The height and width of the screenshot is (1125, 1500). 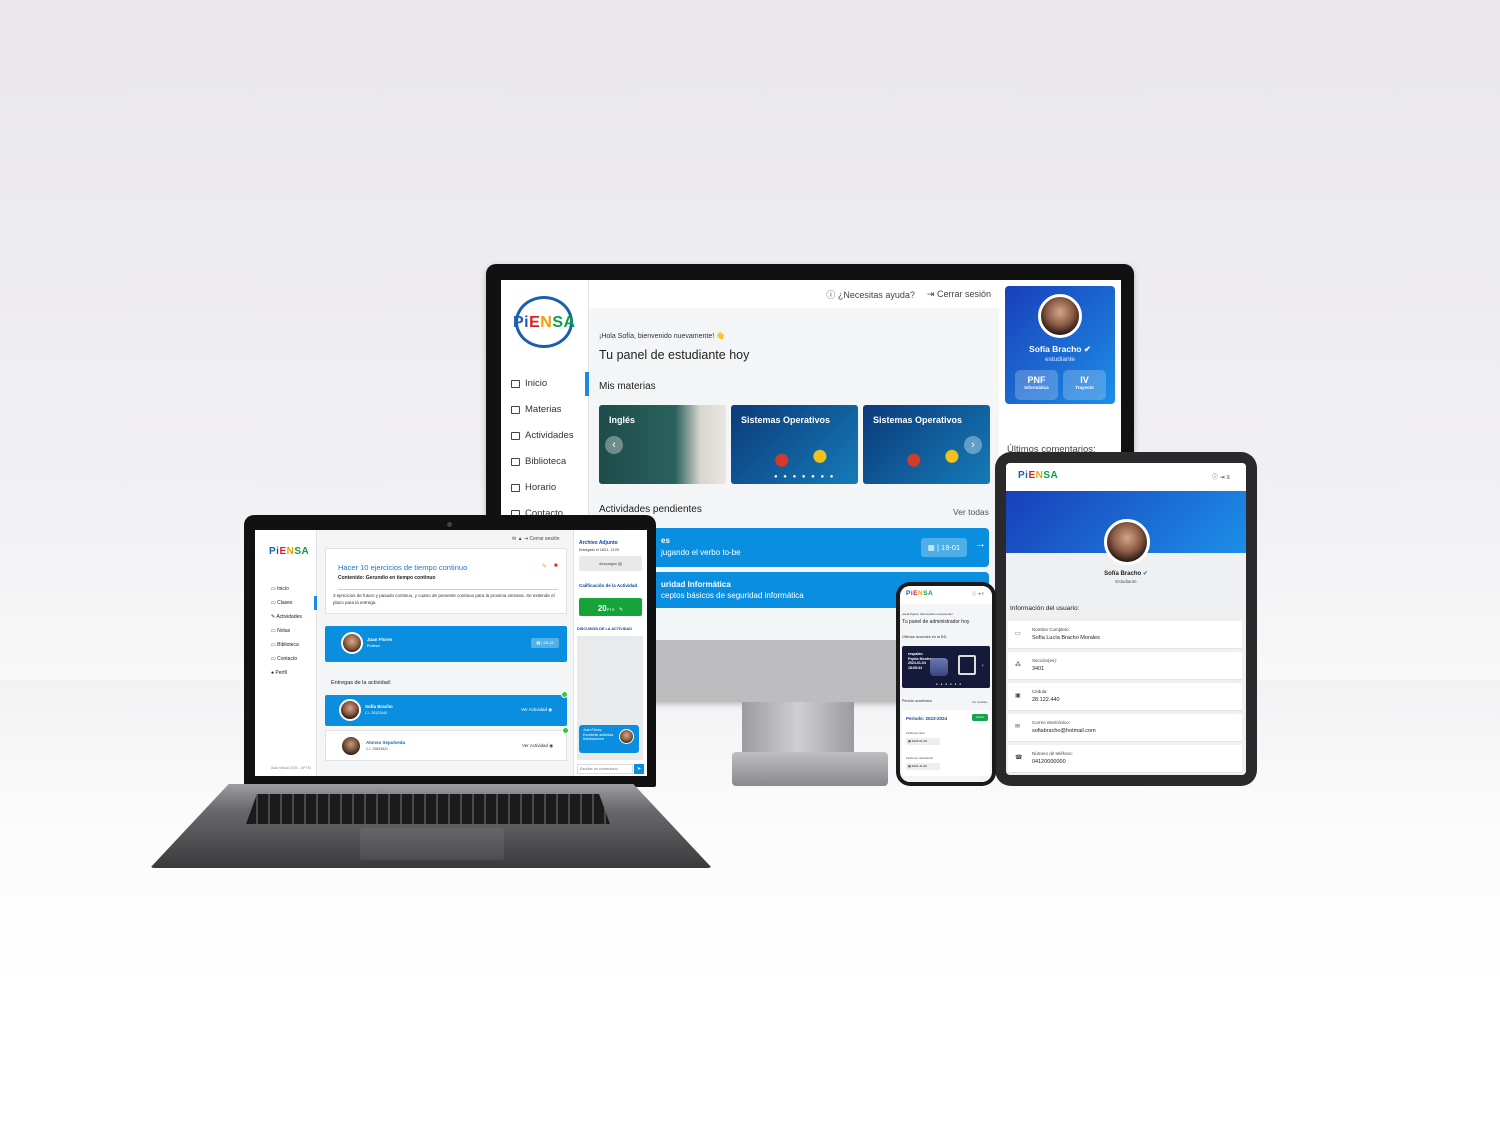 What do you see at coordinates (1126, 477) in the screenshot?
I see `tablet-header: PiENSA ⓘ ⇥ ≡` at bounding box center [1126, 477].